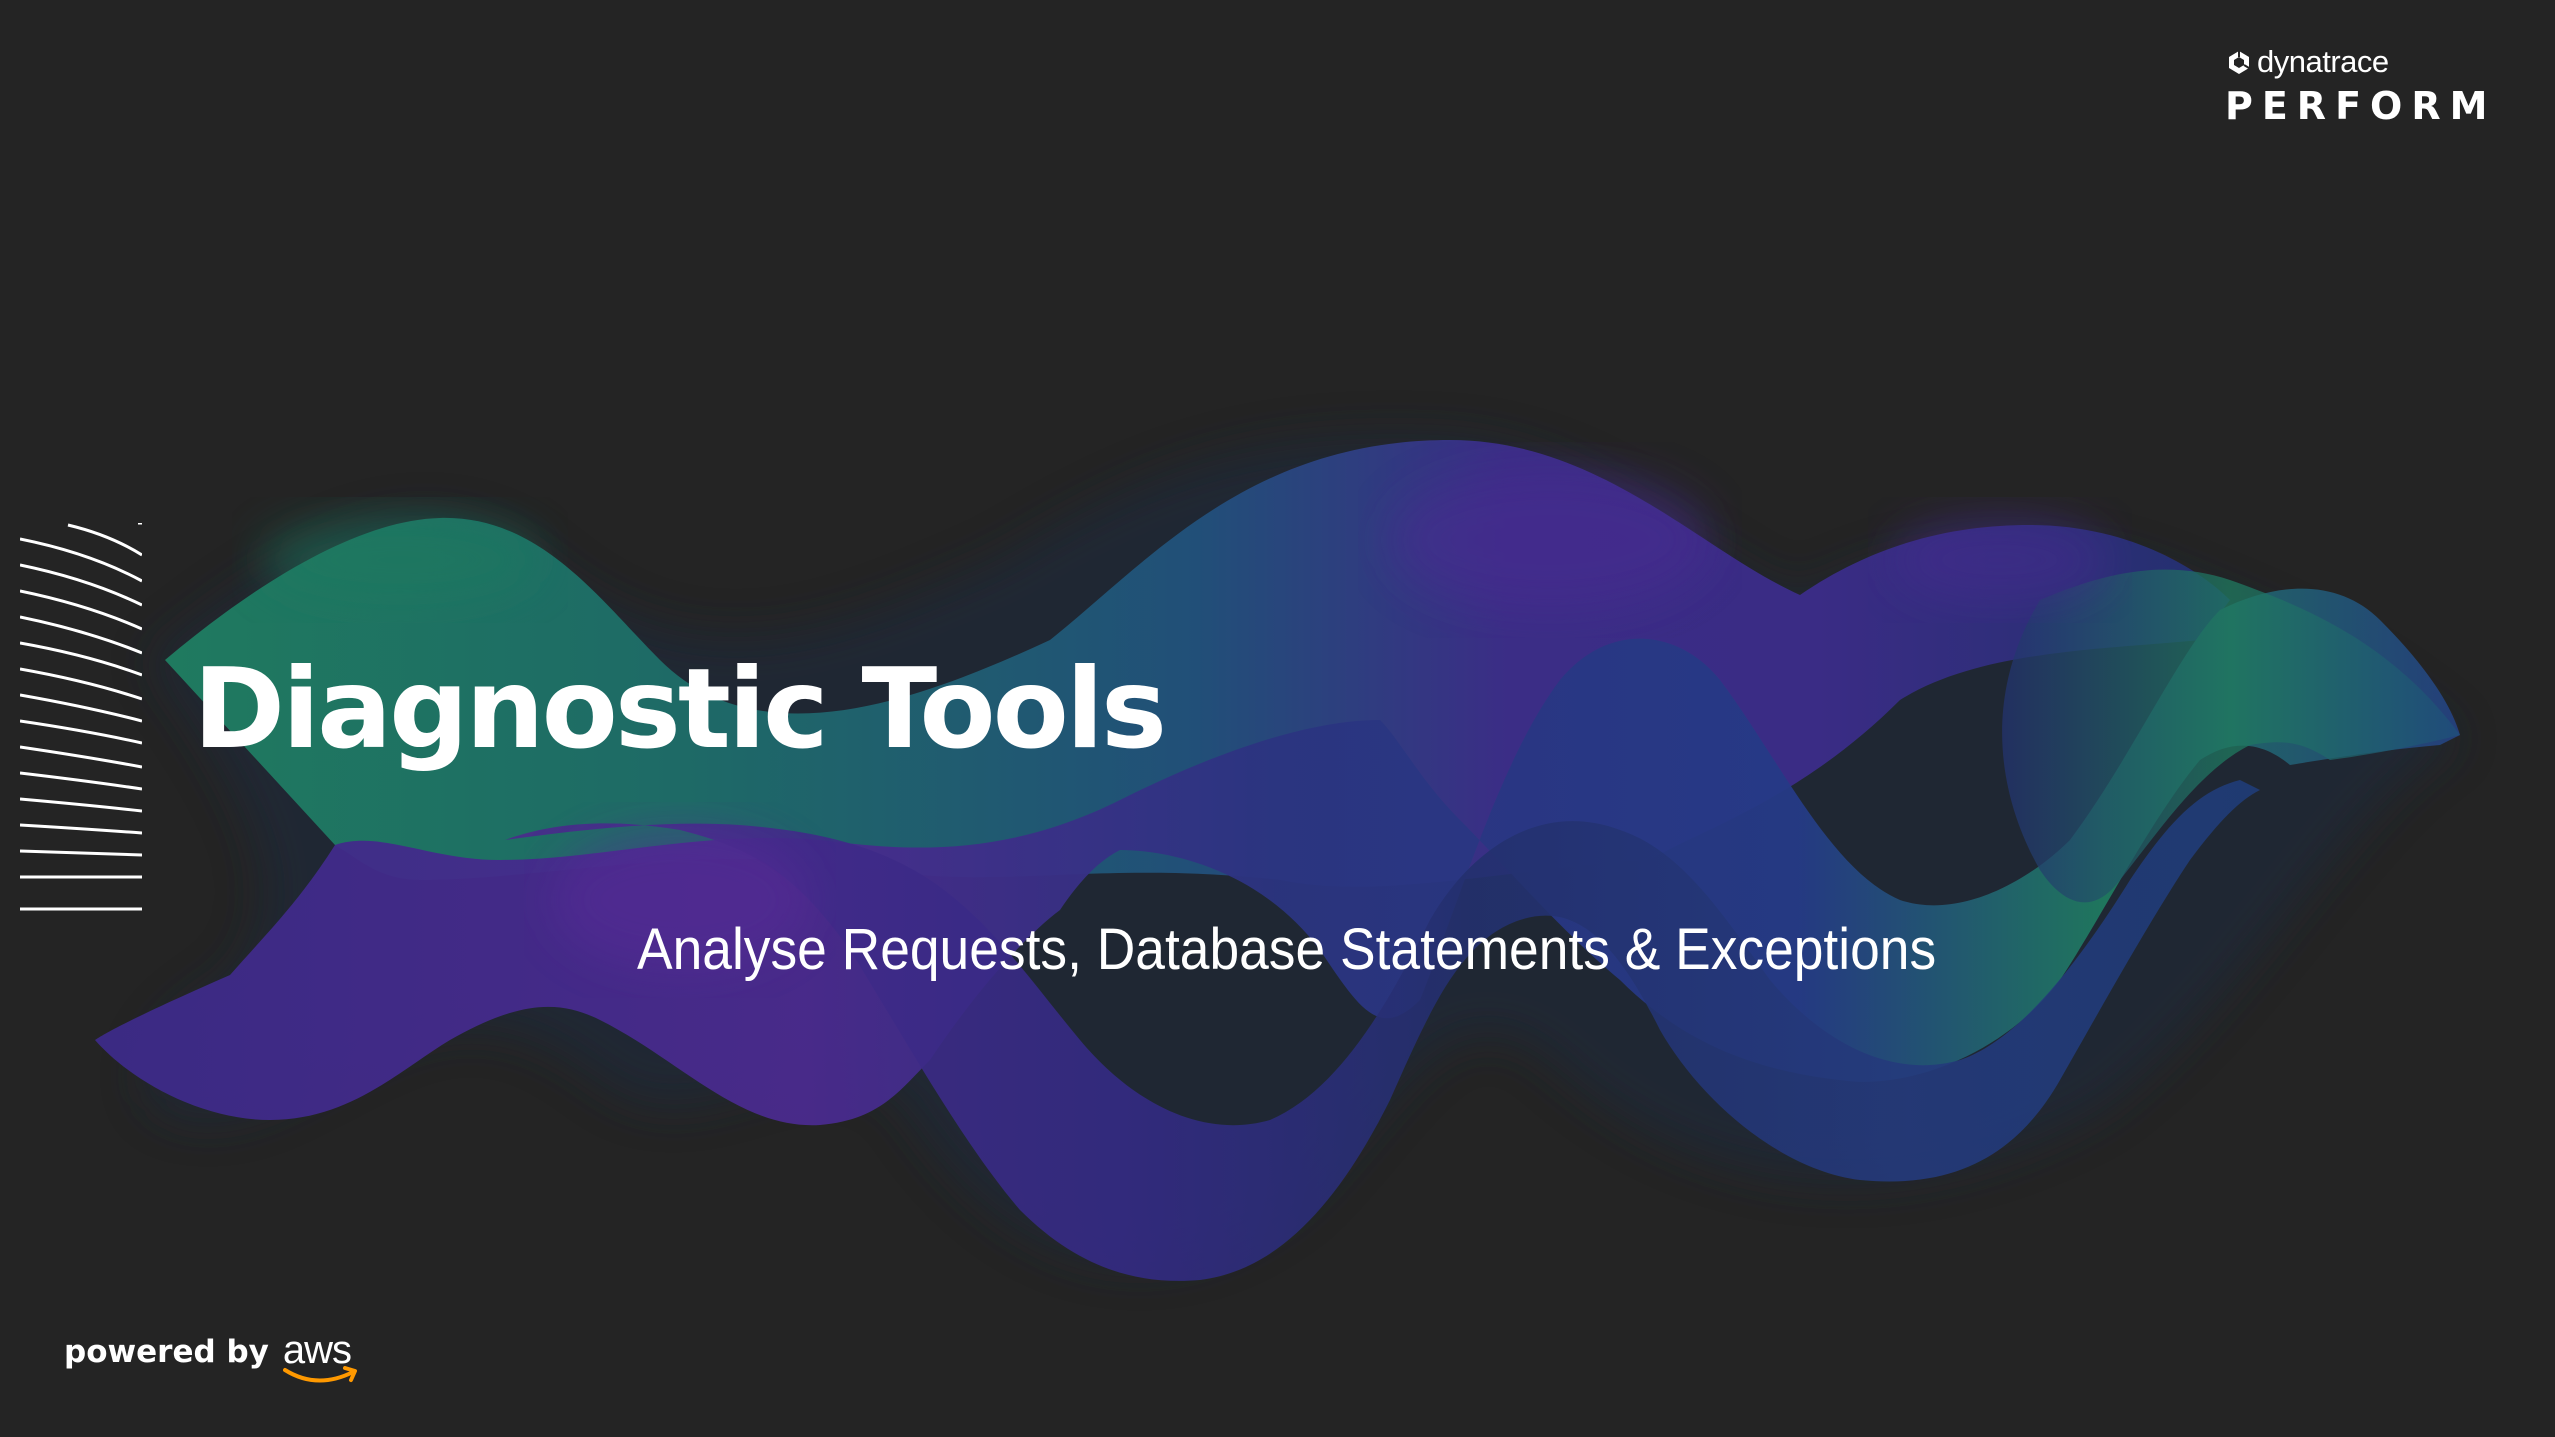 The width and height of the screenshot is (2555, 1437). What do you see at coordinates (166, 1352) in the screenshot?
I see `powered-by-label: powered by` at bounding box center [166, 1352].